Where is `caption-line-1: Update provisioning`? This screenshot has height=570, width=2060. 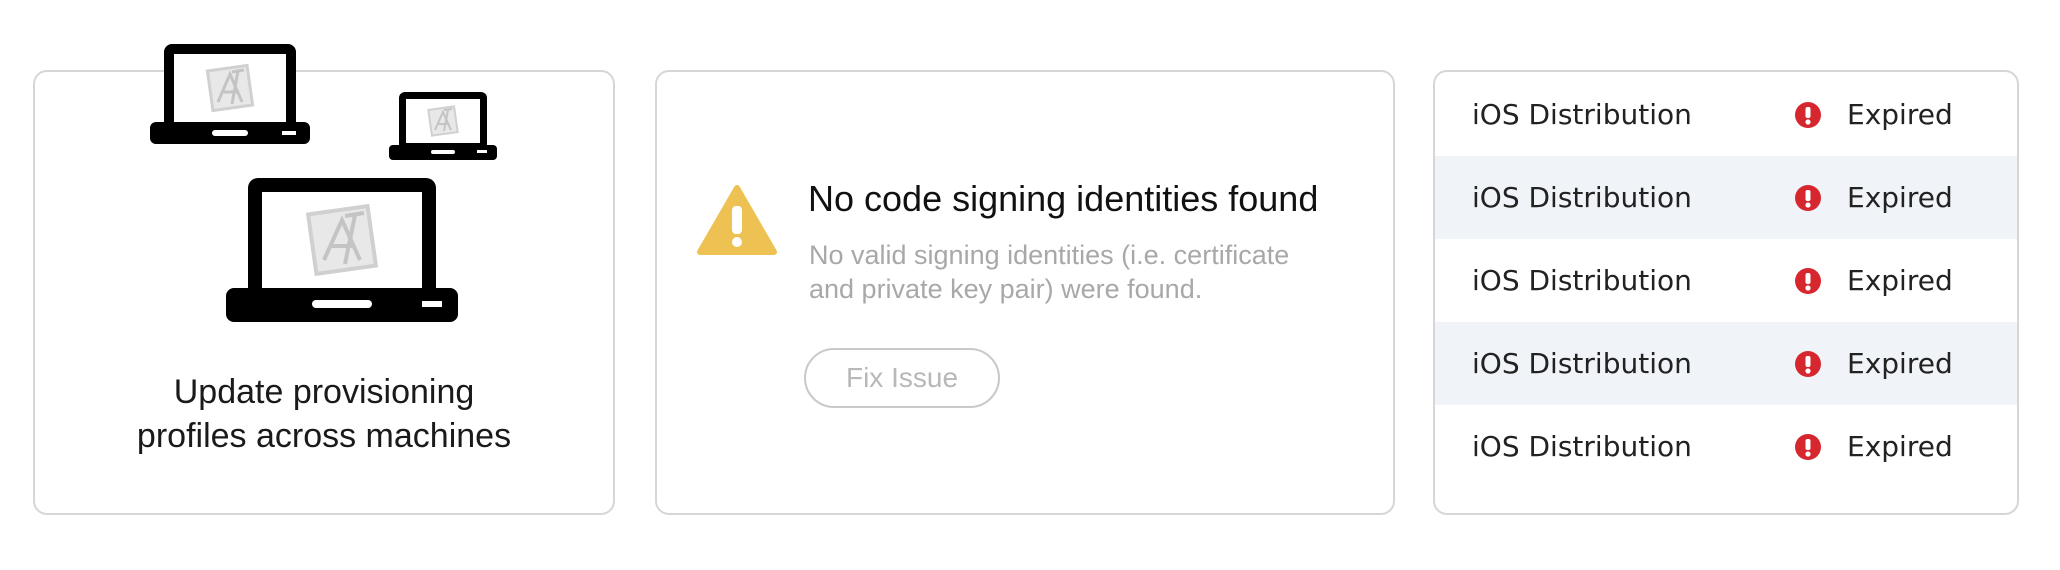
caption-line-1: Update provisioning is located at coordinates (324, 392).